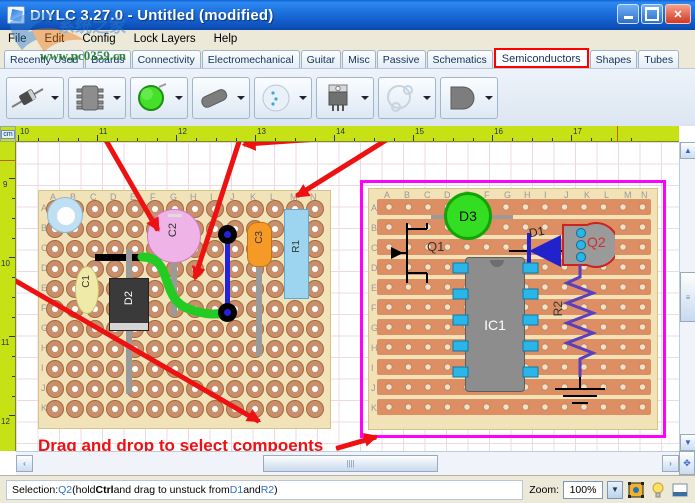 The image size is (695, 503). What do you see at coordinates (226, 39) in the screenshot?
I see `menu-item-help: Help` at bounding box center [226, 39].